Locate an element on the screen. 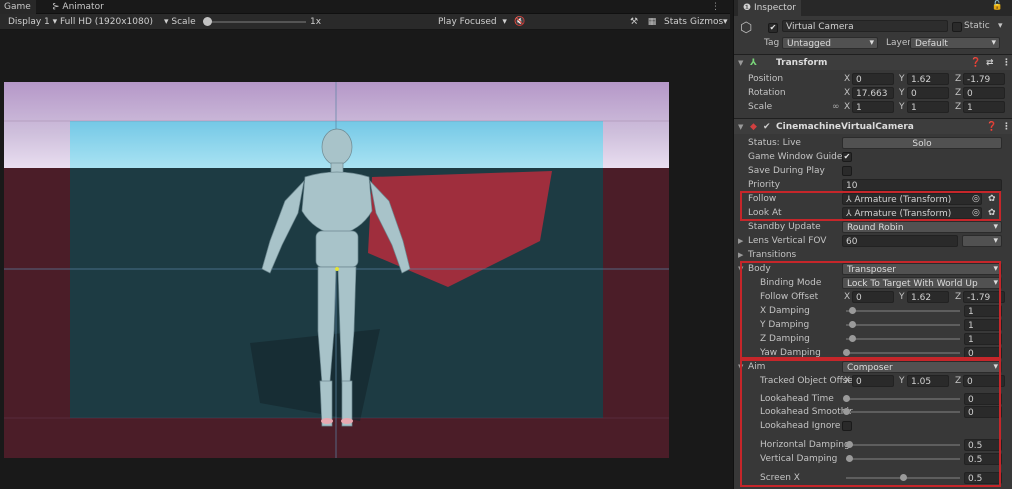  mute-audio-icon: 🔇 is located at coordinates (520, 22).